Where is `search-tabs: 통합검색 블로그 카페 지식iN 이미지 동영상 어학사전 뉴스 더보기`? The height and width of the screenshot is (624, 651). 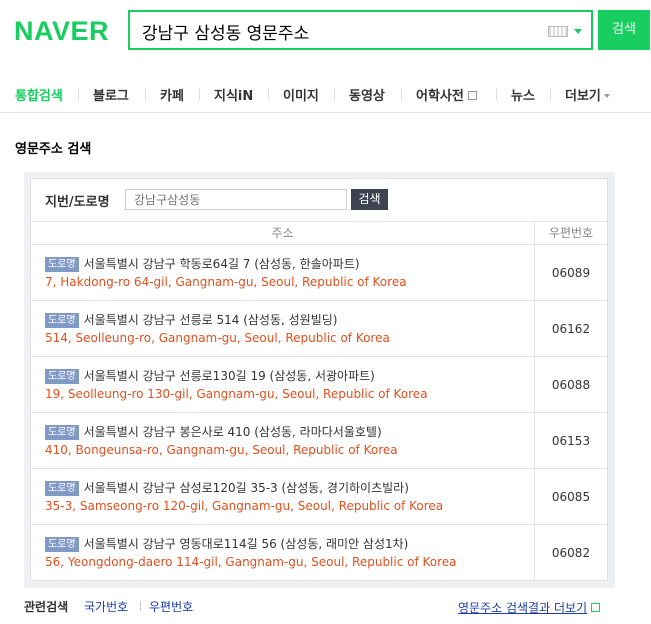 search-tabs: 통합검색 블로그 카페 지식iN 이미지 동영상 어학사전 뉴스 더보기 is located at coordinates (325, 94).